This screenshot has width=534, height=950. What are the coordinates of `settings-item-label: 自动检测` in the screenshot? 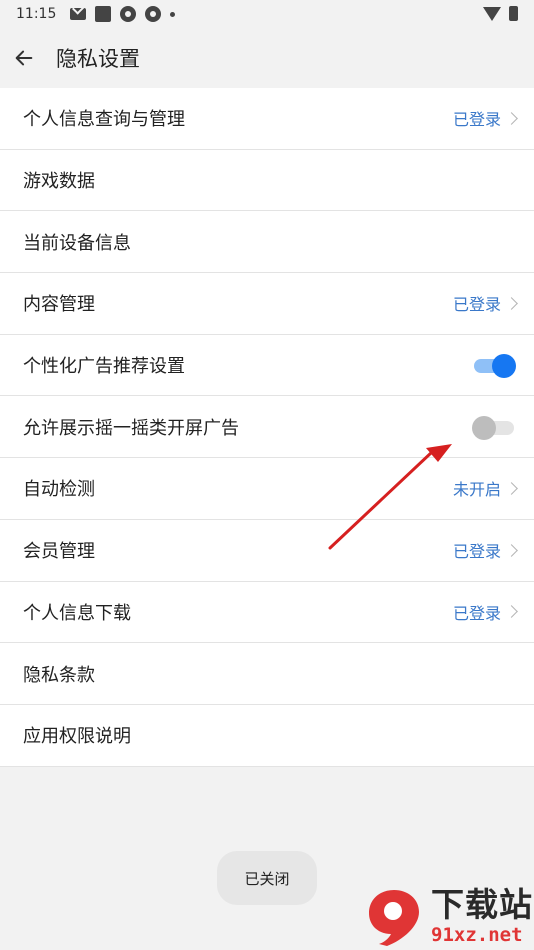 It's located at (59, 490).